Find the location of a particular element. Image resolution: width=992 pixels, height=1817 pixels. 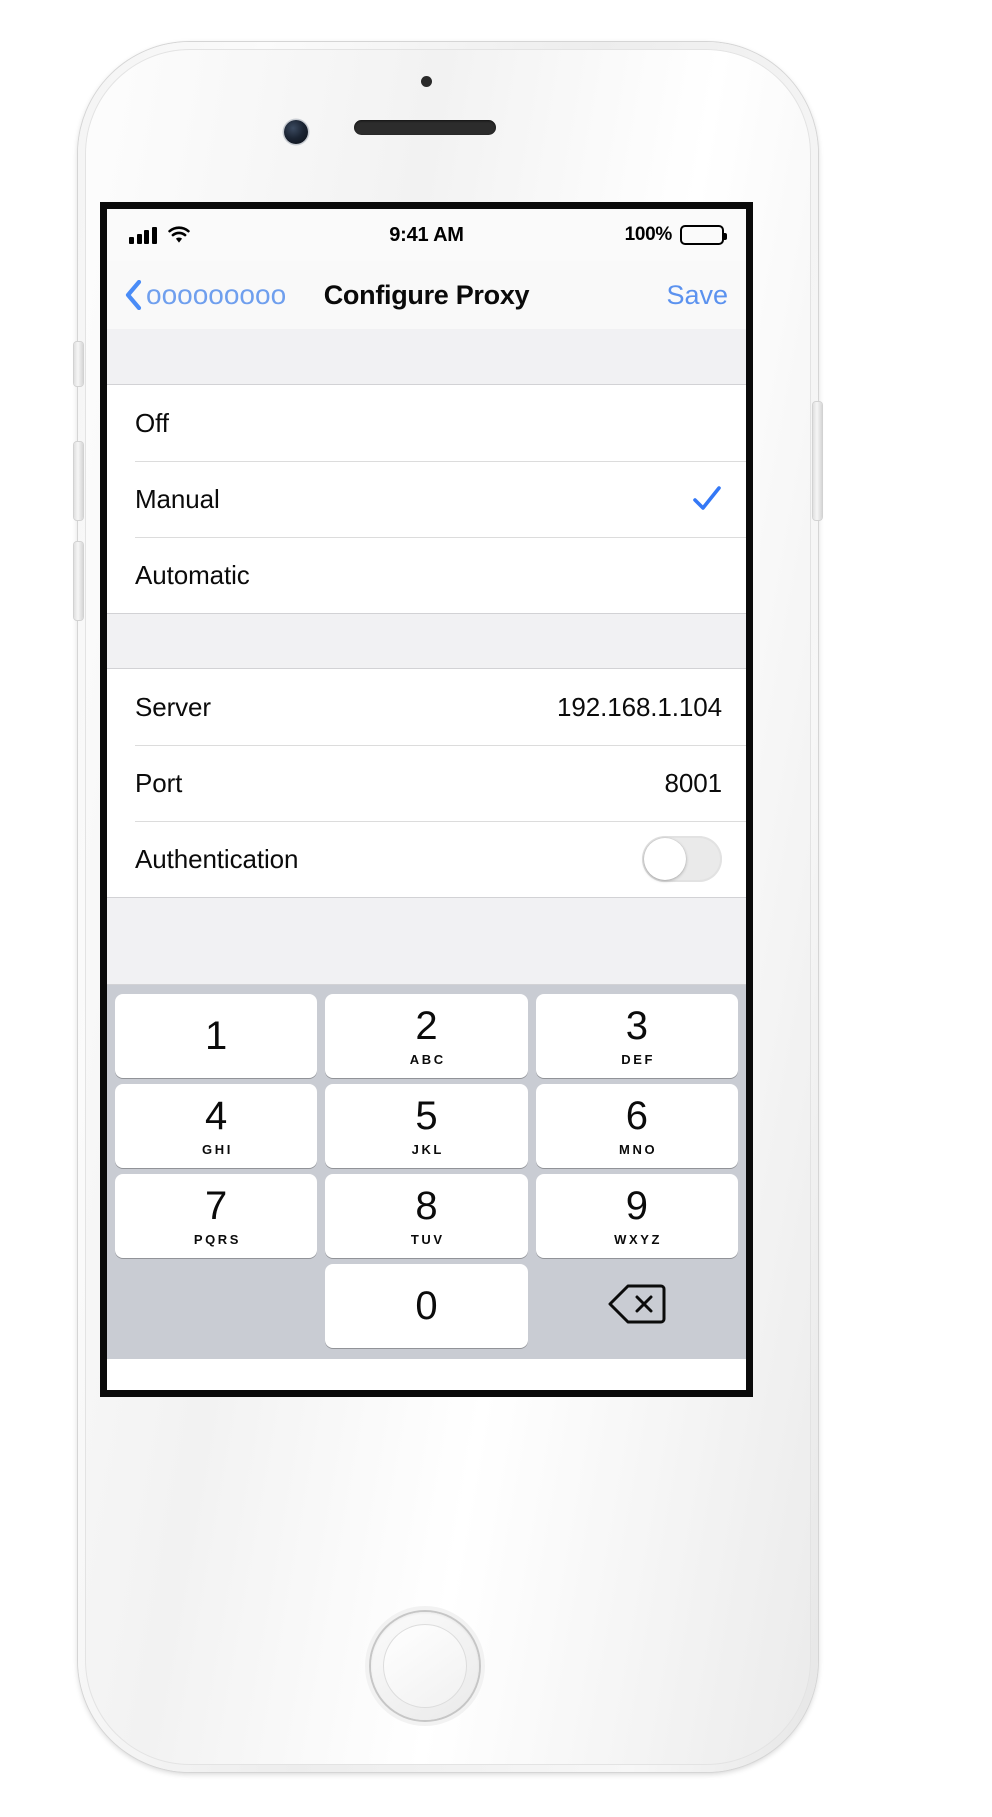

key-letters: GHI is located at coordinates (217, 1149).